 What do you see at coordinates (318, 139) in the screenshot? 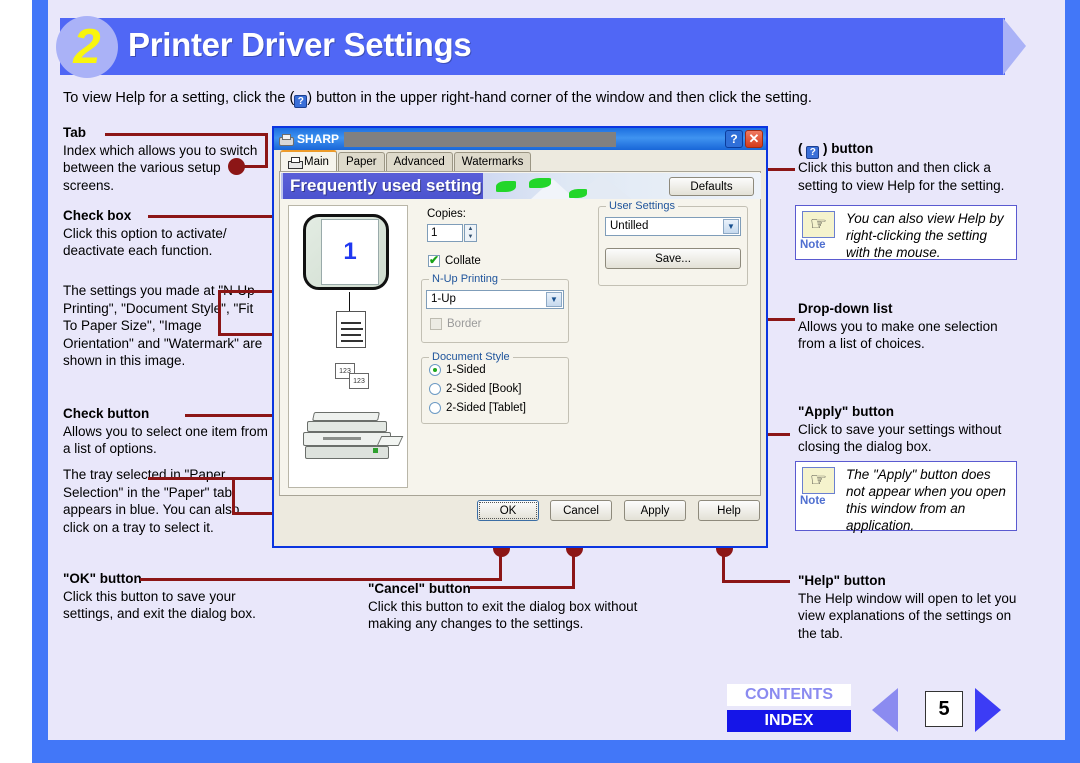
I see `dialog-app-name: SHARP` at bounding box center [318, 139].